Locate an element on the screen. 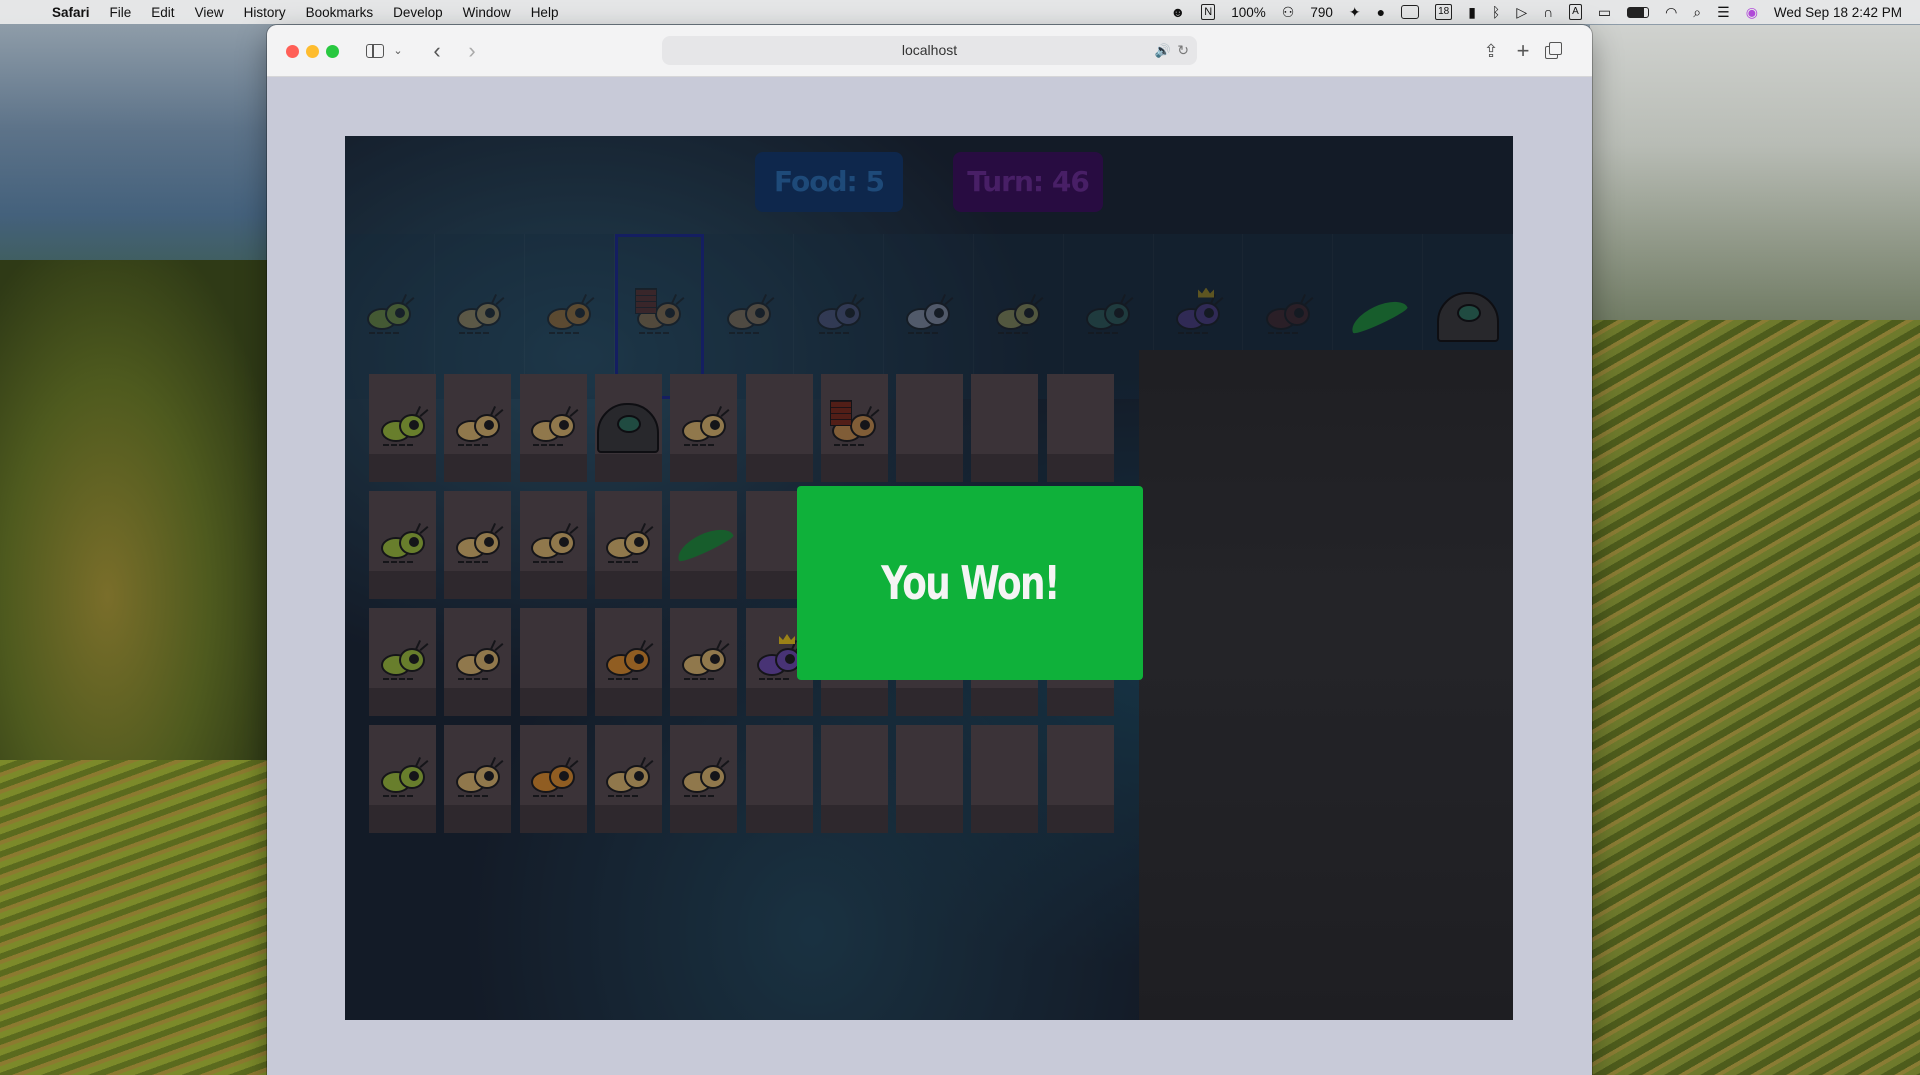  address-bar: localhost 🔊 ↻ is located at coordinates (929, 50).